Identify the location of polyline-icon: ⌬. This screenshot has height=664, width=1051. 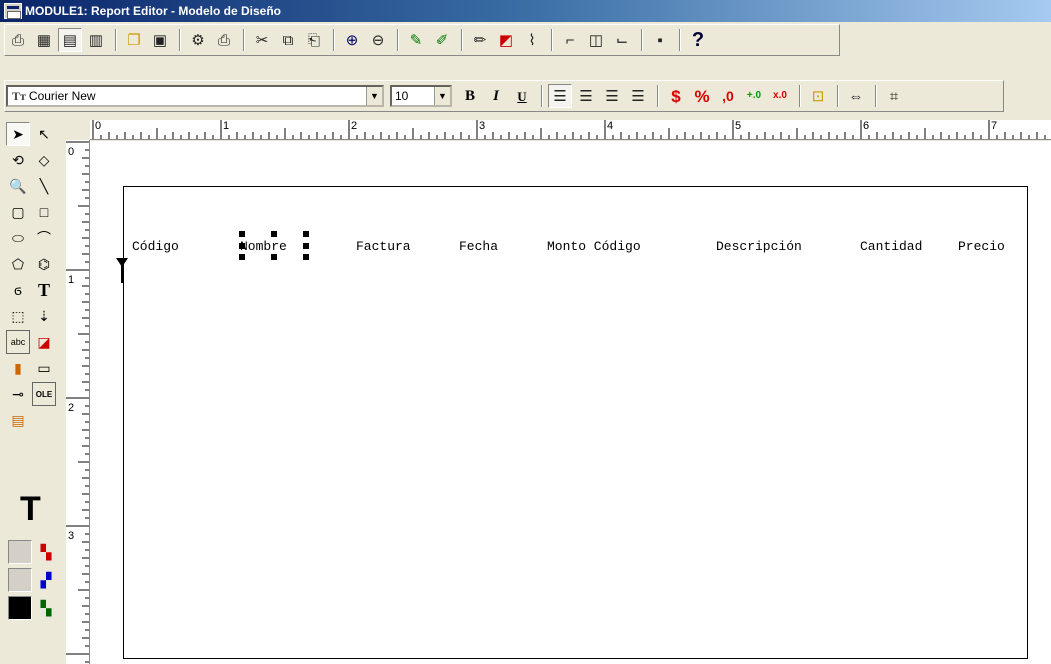
(44, 264).